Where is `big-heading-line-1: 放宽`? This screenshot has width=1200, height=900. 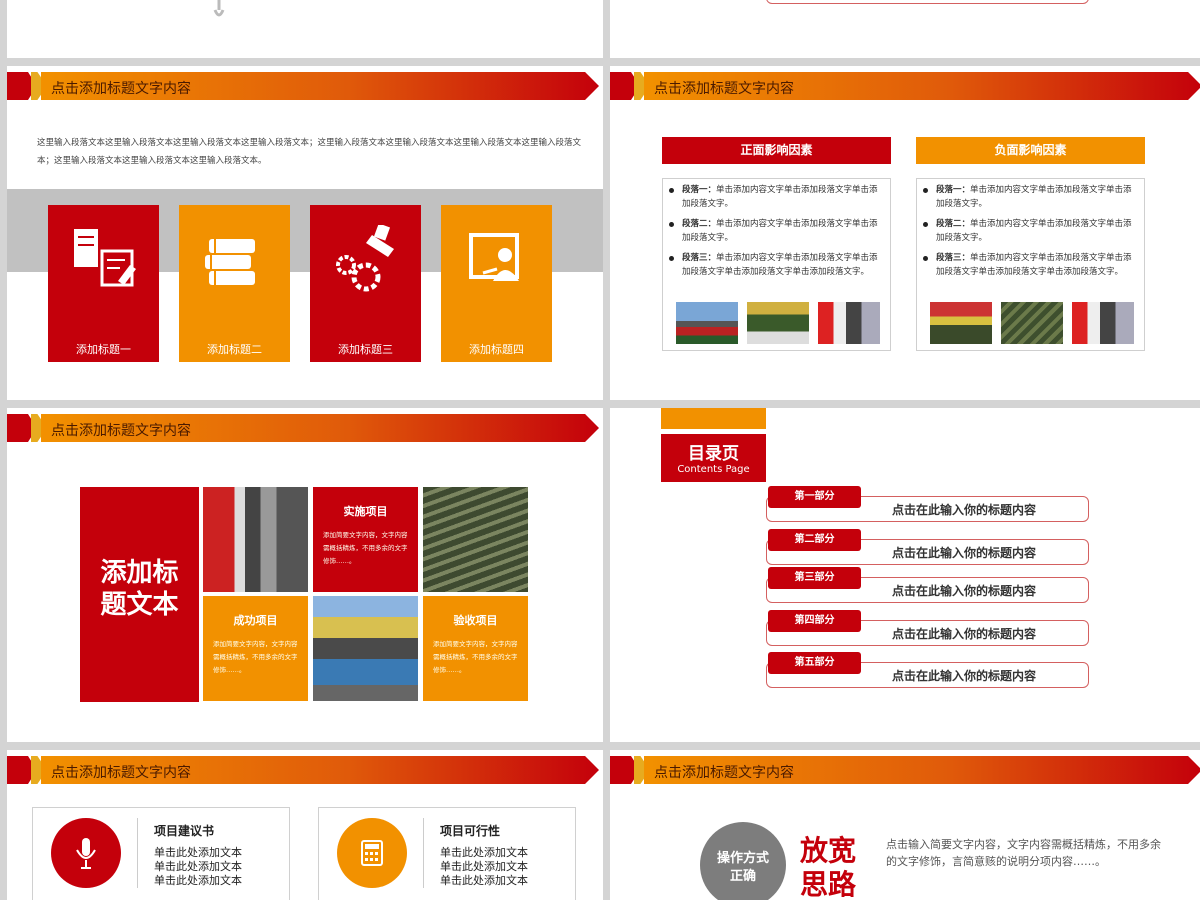
big-heading-line-1: 放宽 is located at coordinates (828, 850).